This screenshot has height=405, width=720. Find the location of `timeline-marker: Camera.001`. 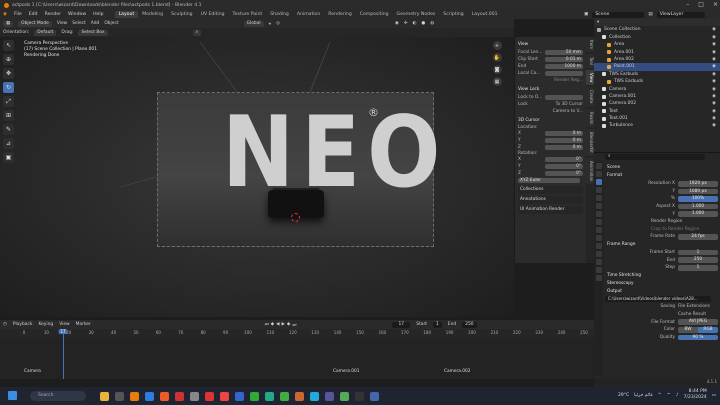

timeline-marker: Camera.001 is located at coordinates (346, 371).